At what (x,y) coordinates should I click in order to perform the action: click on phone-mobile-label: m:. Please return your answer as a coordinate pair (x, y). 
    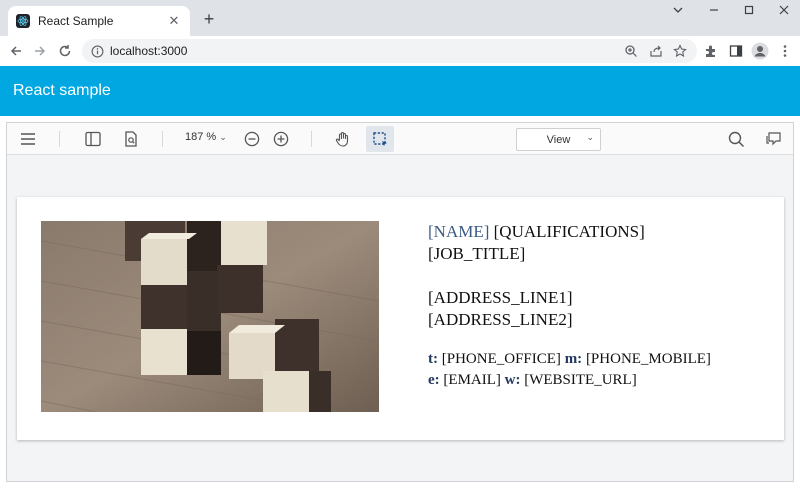
    Looking at the image, I should click on (573, 359).